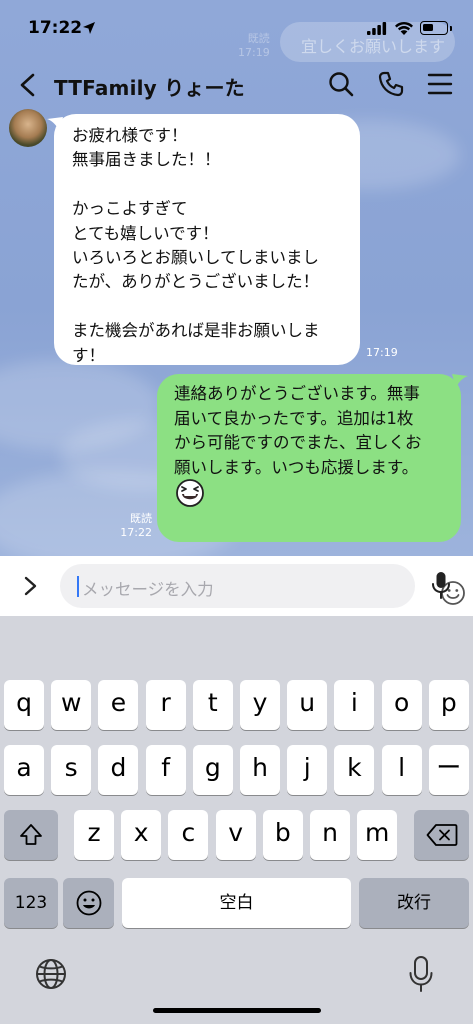  Describe the element at coordinates (24, 770) in the screenshot. I see `key-a: a` at that location.